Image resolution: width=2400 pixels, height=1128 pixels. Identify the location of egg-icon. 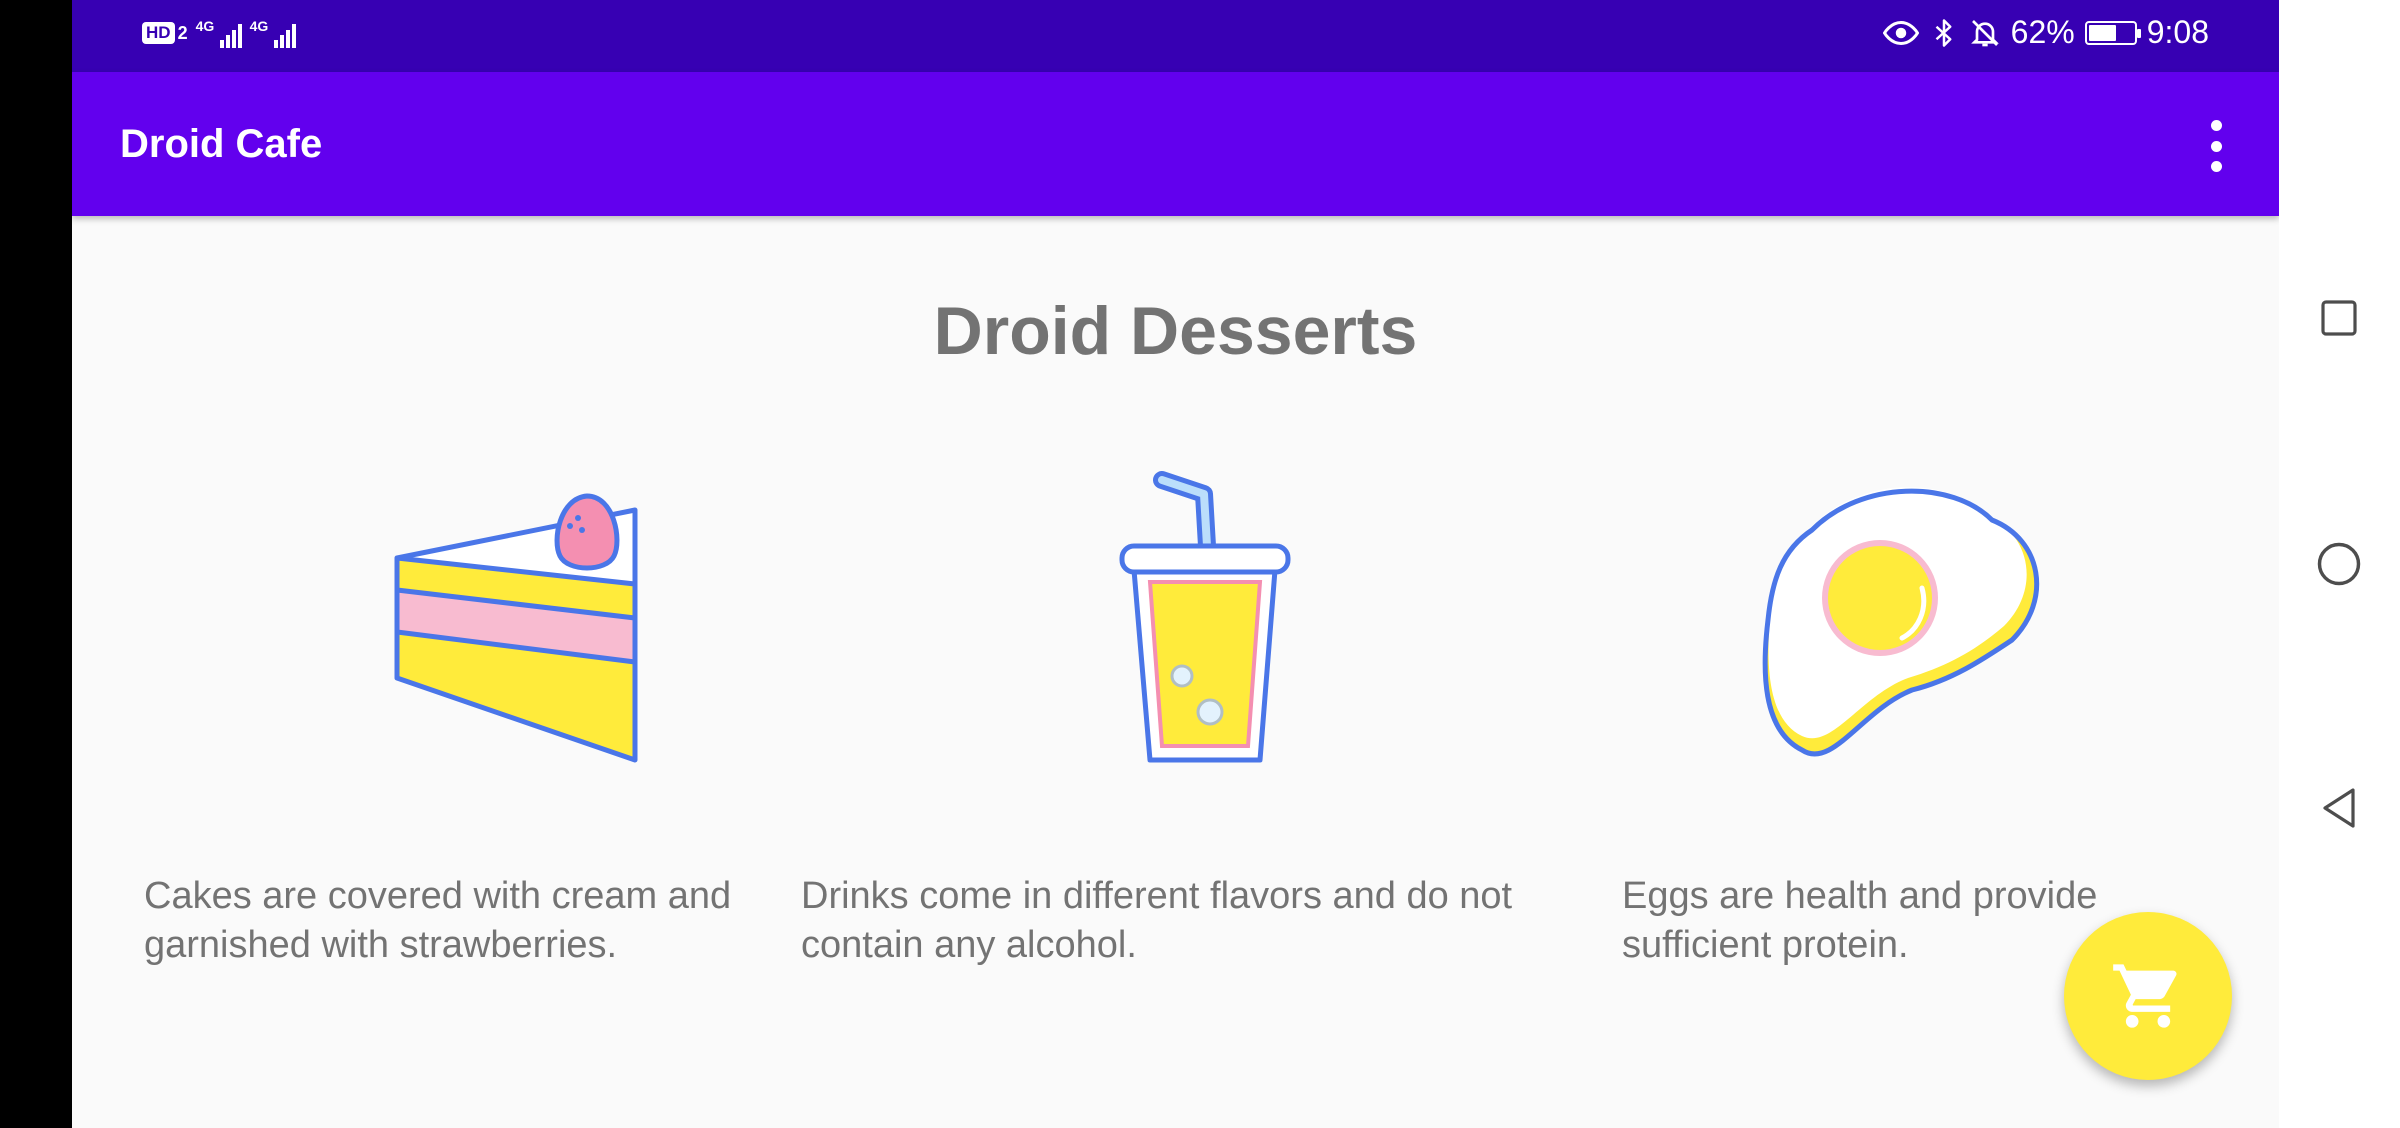
(1901, 622).